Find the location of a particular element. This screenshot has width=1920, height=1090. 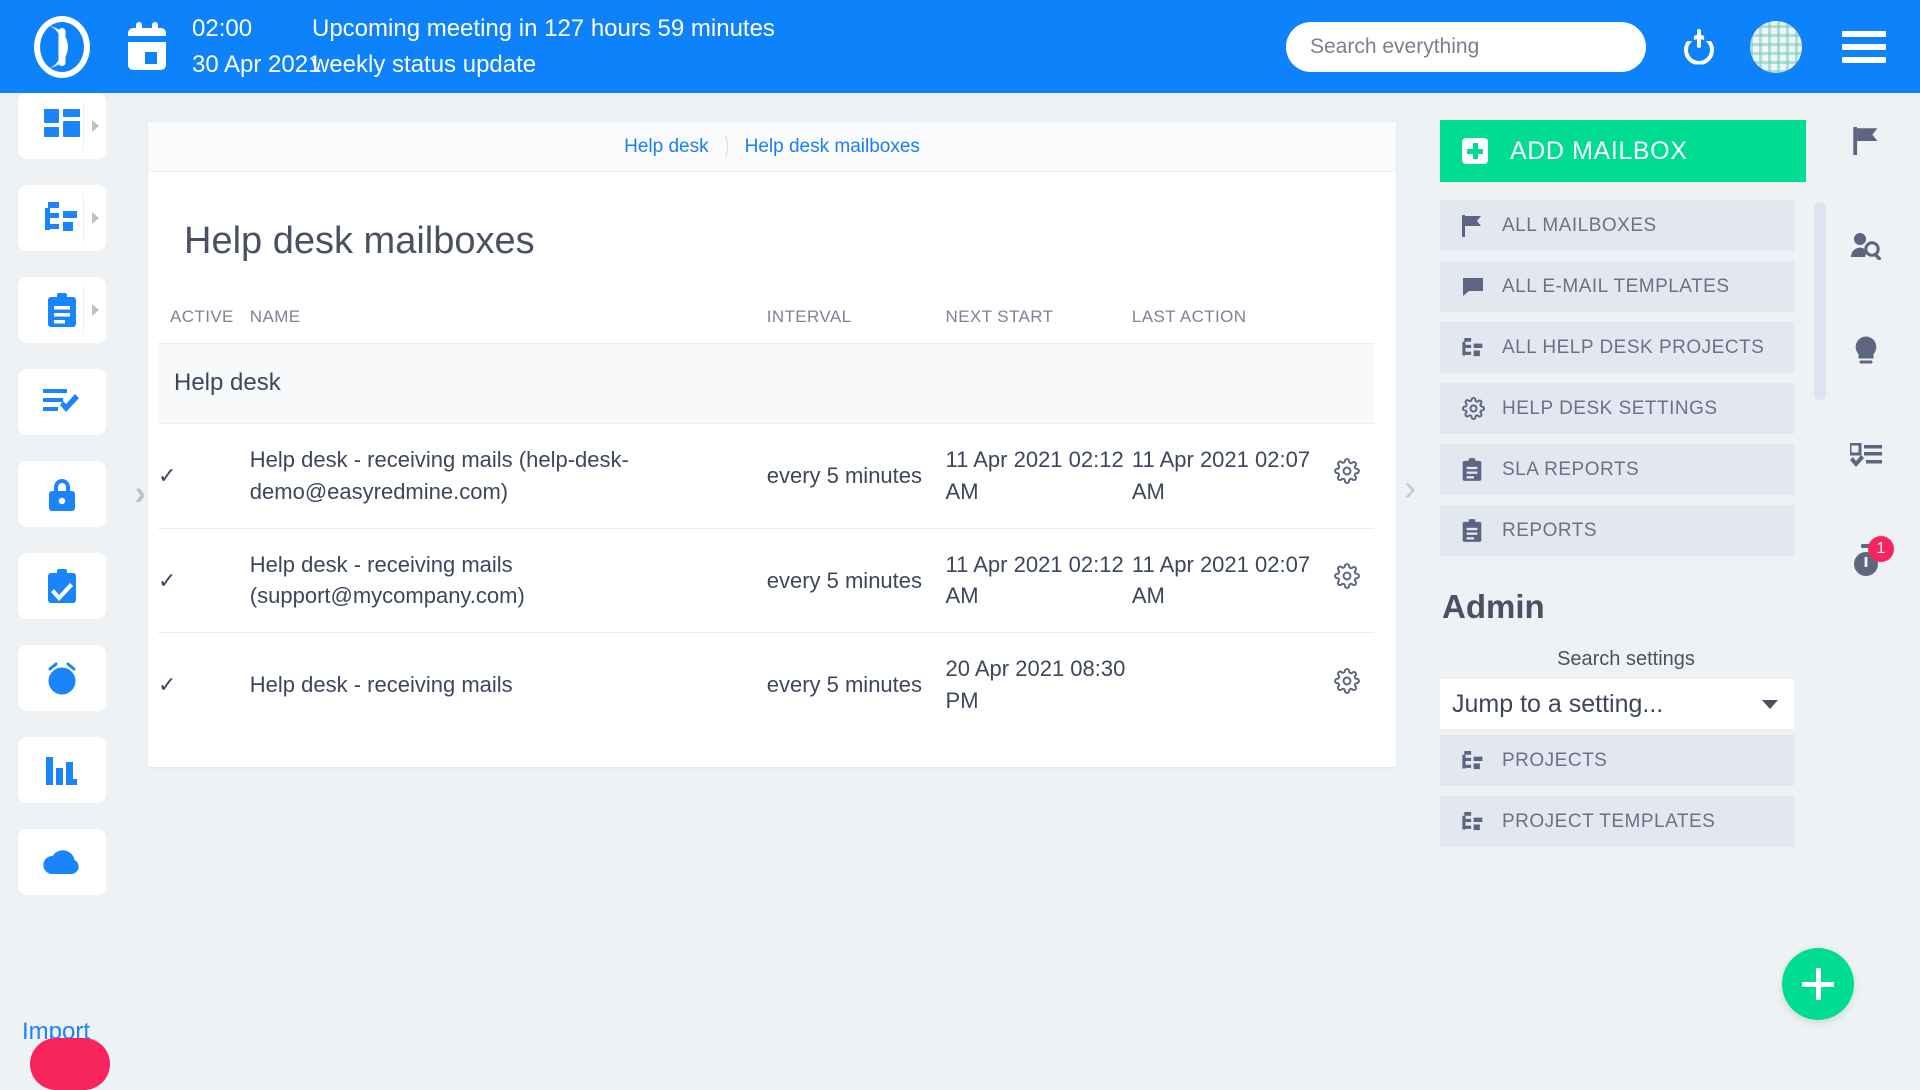

menu-item-all-email-templates: ALL E-MAIL TEMPLATES is located at coordinates (1617, 286).